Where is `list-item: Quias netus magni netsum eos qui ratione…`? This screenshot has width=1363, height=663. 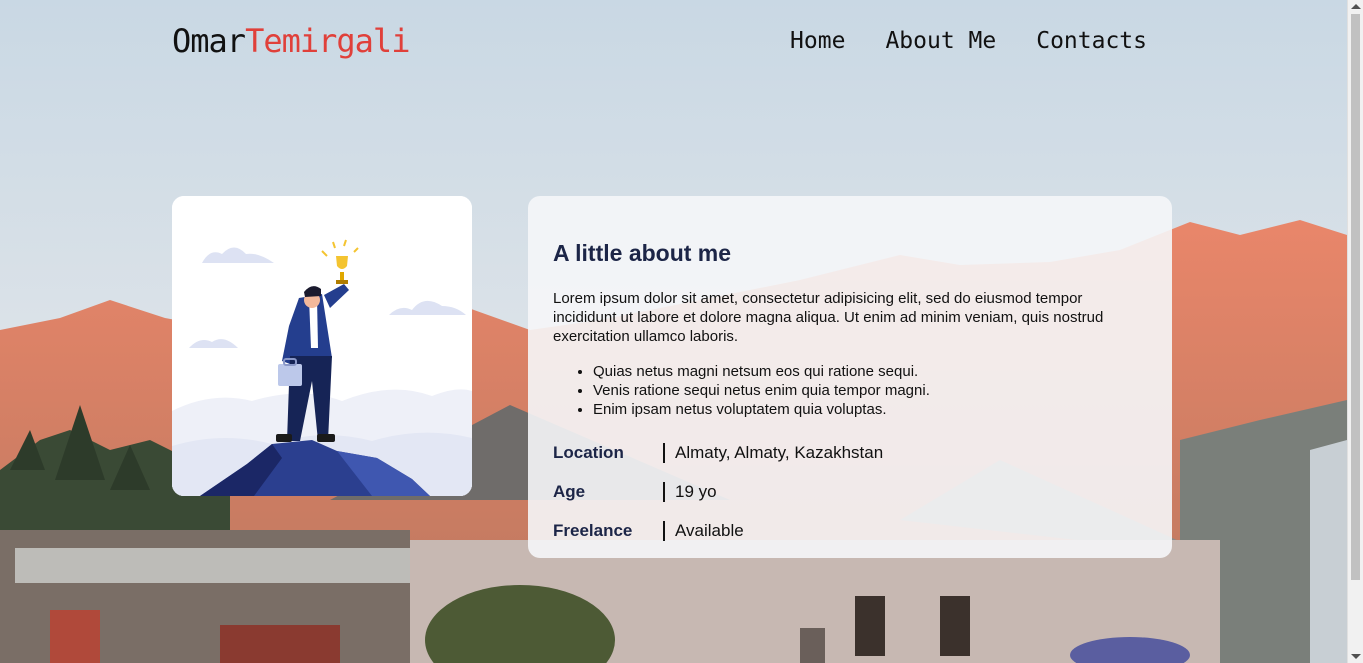 list-item: Quias netus magni netsum eos qui ratione… is located at coordinates (870, 371).